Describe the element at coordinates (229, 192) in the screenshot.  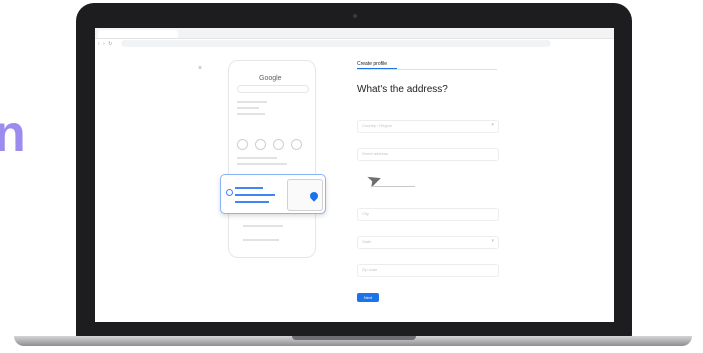
I see `location-dot-icon` at that location.